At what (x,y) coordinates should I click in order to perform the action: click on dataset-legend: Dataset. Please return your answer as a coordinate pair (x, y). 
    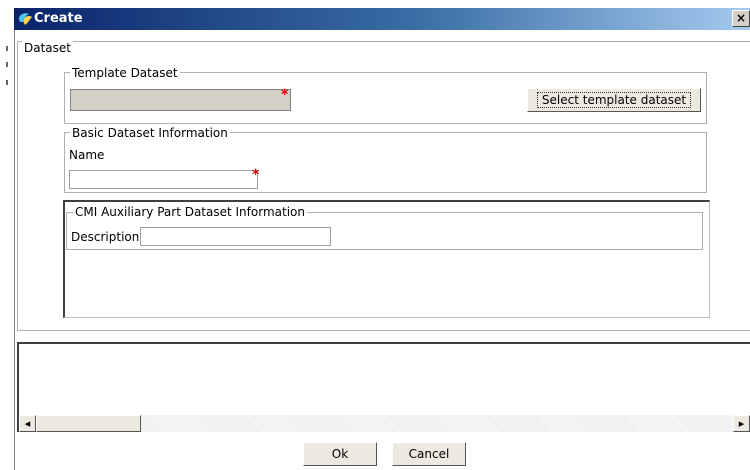
    Looking at the image, I should click on (47, 48).